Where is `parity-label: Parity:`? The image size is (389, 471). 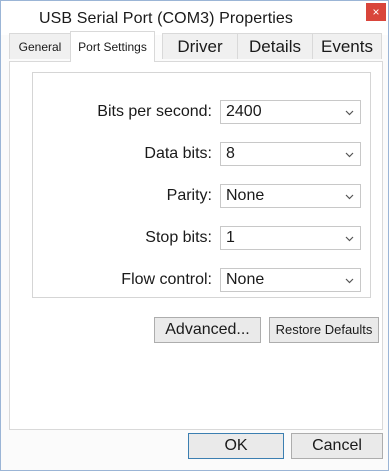 parity-label: Parity: is located at coordinates (189, 195).